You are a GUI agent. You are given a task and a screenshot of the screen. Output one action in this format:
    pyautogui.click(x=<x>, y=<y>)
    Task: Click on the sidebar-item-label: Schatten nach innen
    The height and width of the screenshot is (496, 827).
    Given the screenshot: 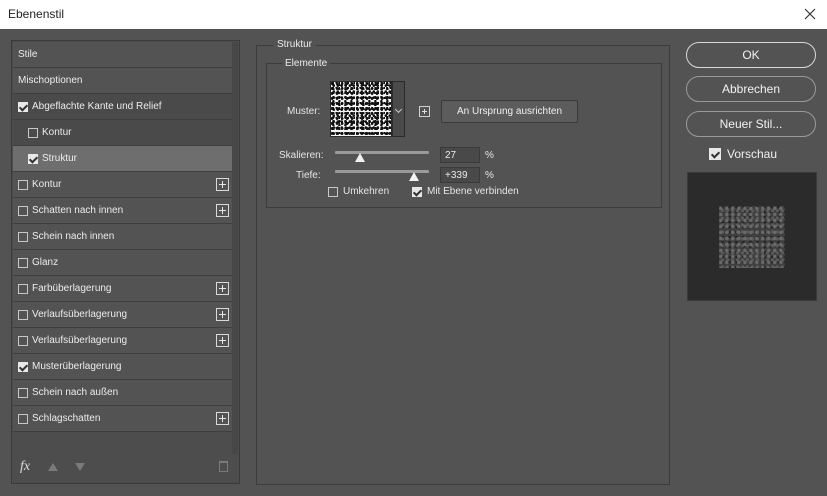 What is the action you would take?
    pyautogui.click(x=78, y=210)
    